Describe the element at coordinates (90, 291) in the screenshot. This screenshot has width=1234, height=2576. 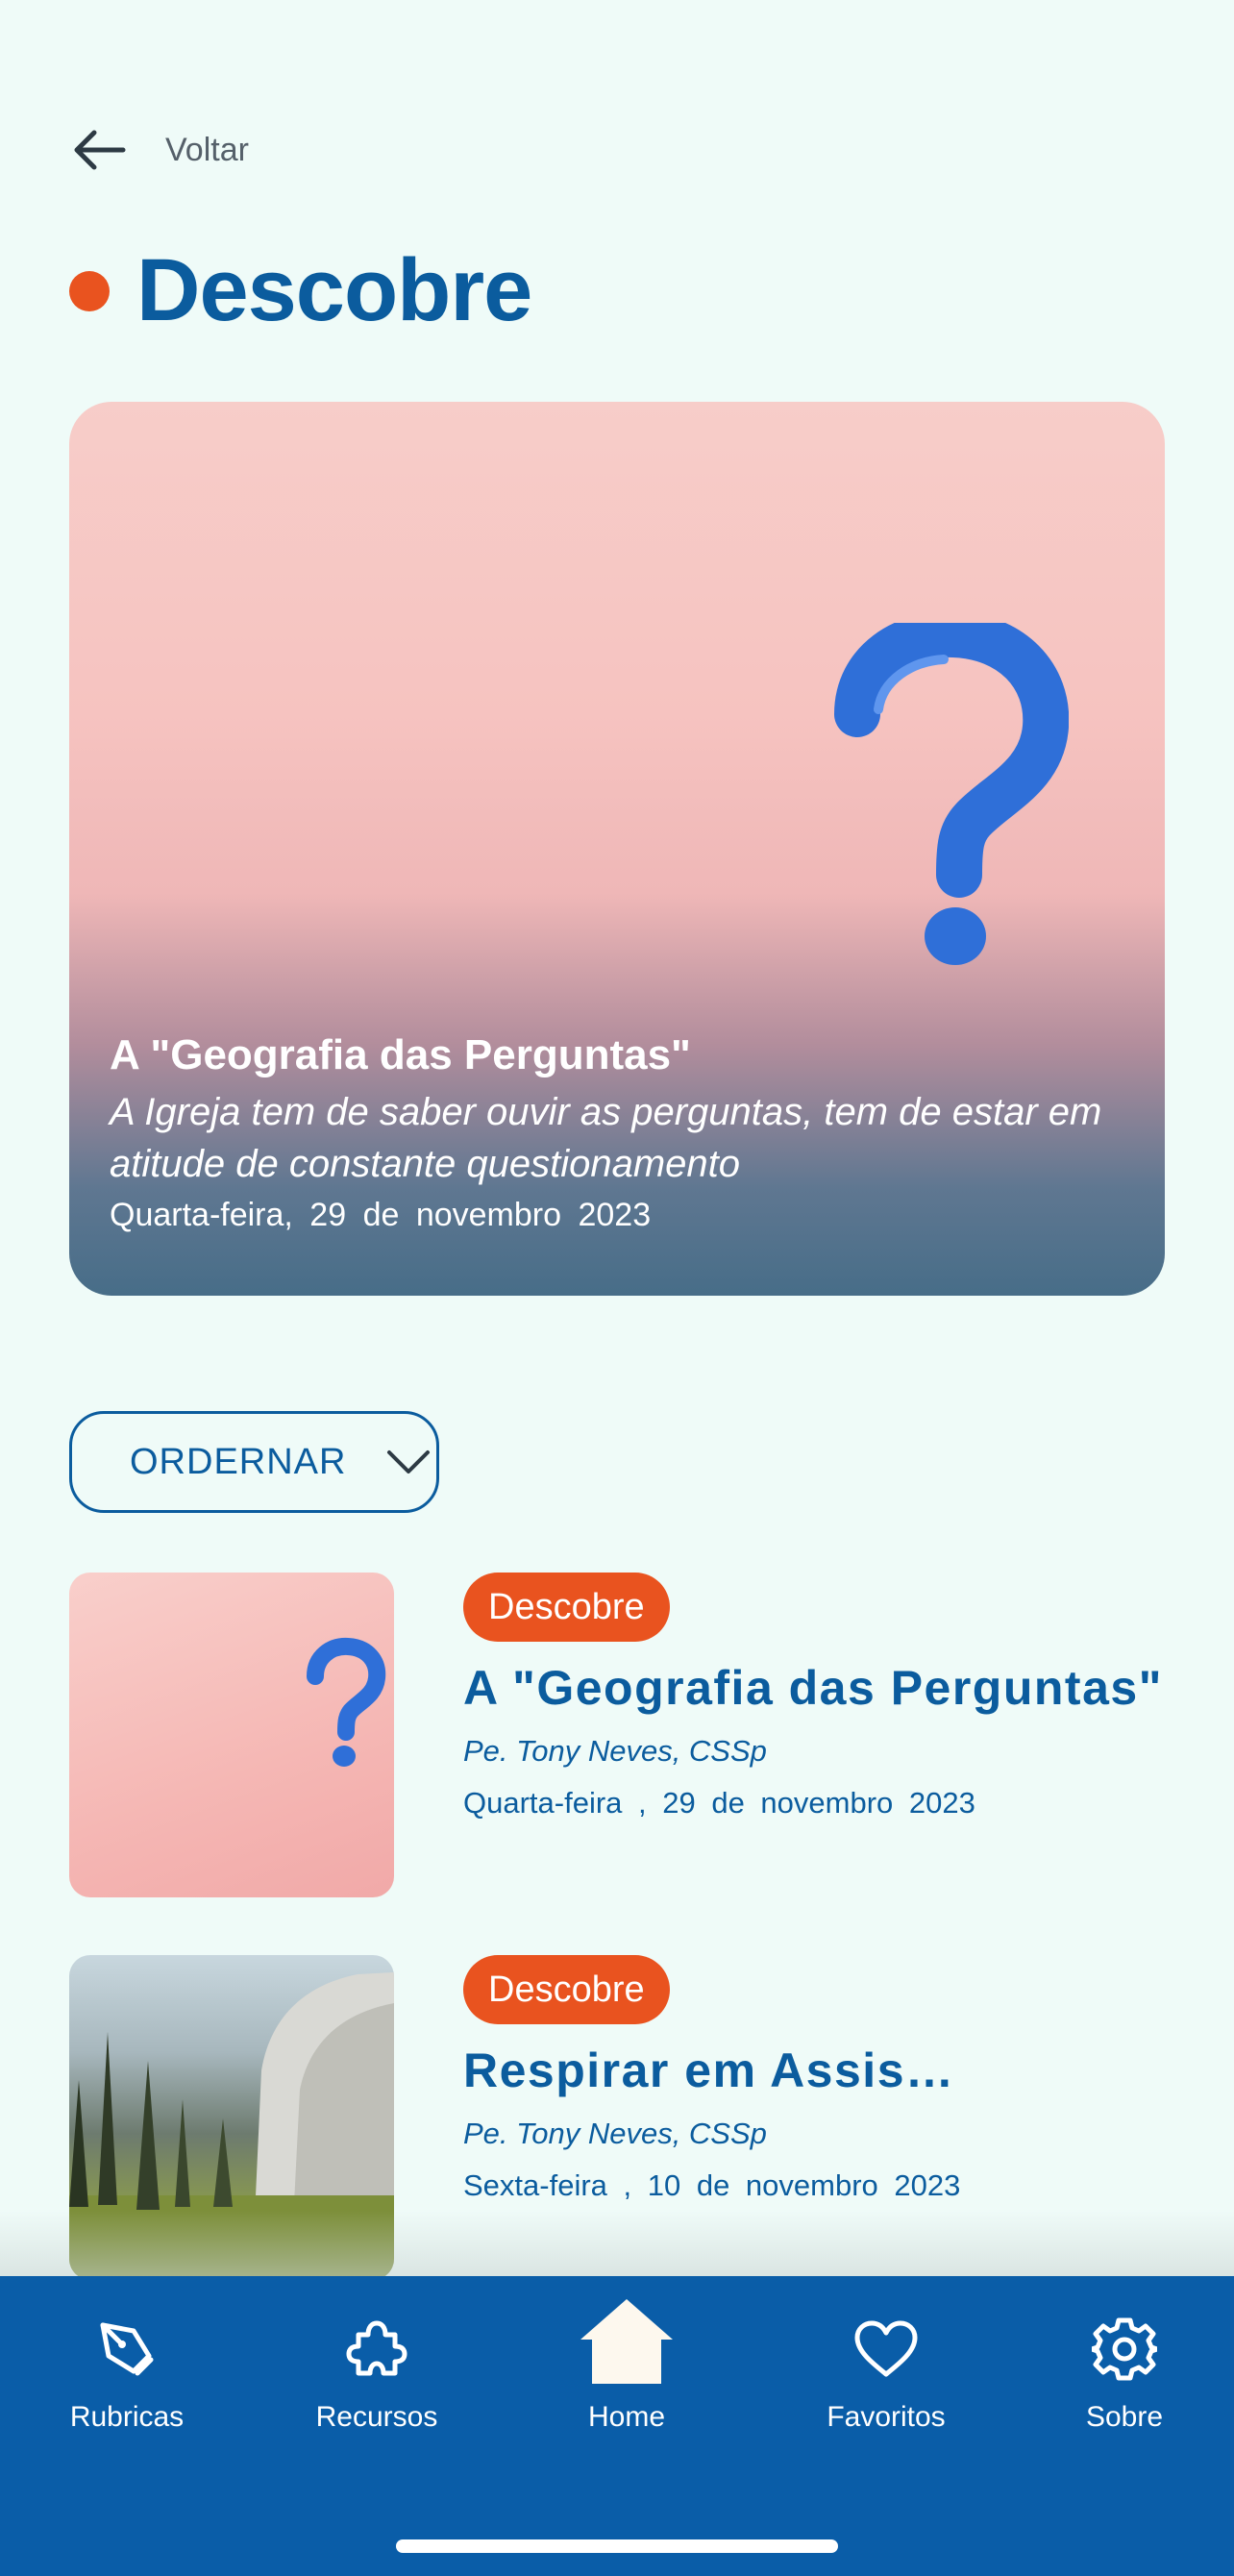
I see `title-dot` at that location.